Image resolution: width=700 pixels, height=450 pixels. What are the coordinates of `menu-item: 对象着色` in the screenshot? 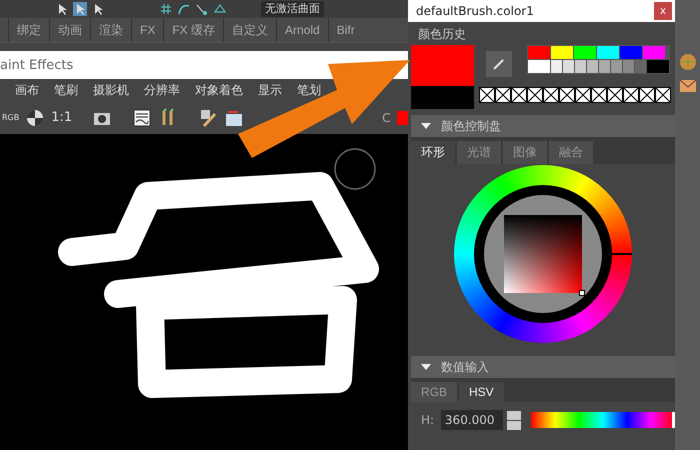 It's located at (219, 90).